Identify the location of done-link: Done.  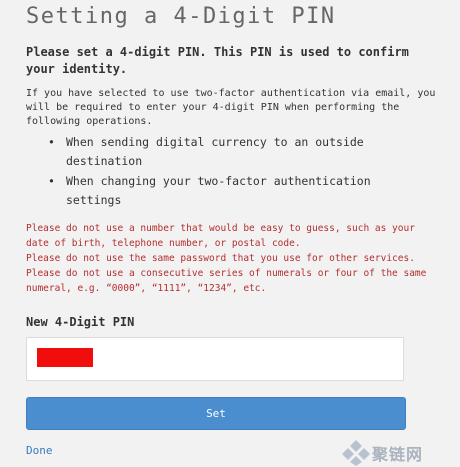
(39, 450).